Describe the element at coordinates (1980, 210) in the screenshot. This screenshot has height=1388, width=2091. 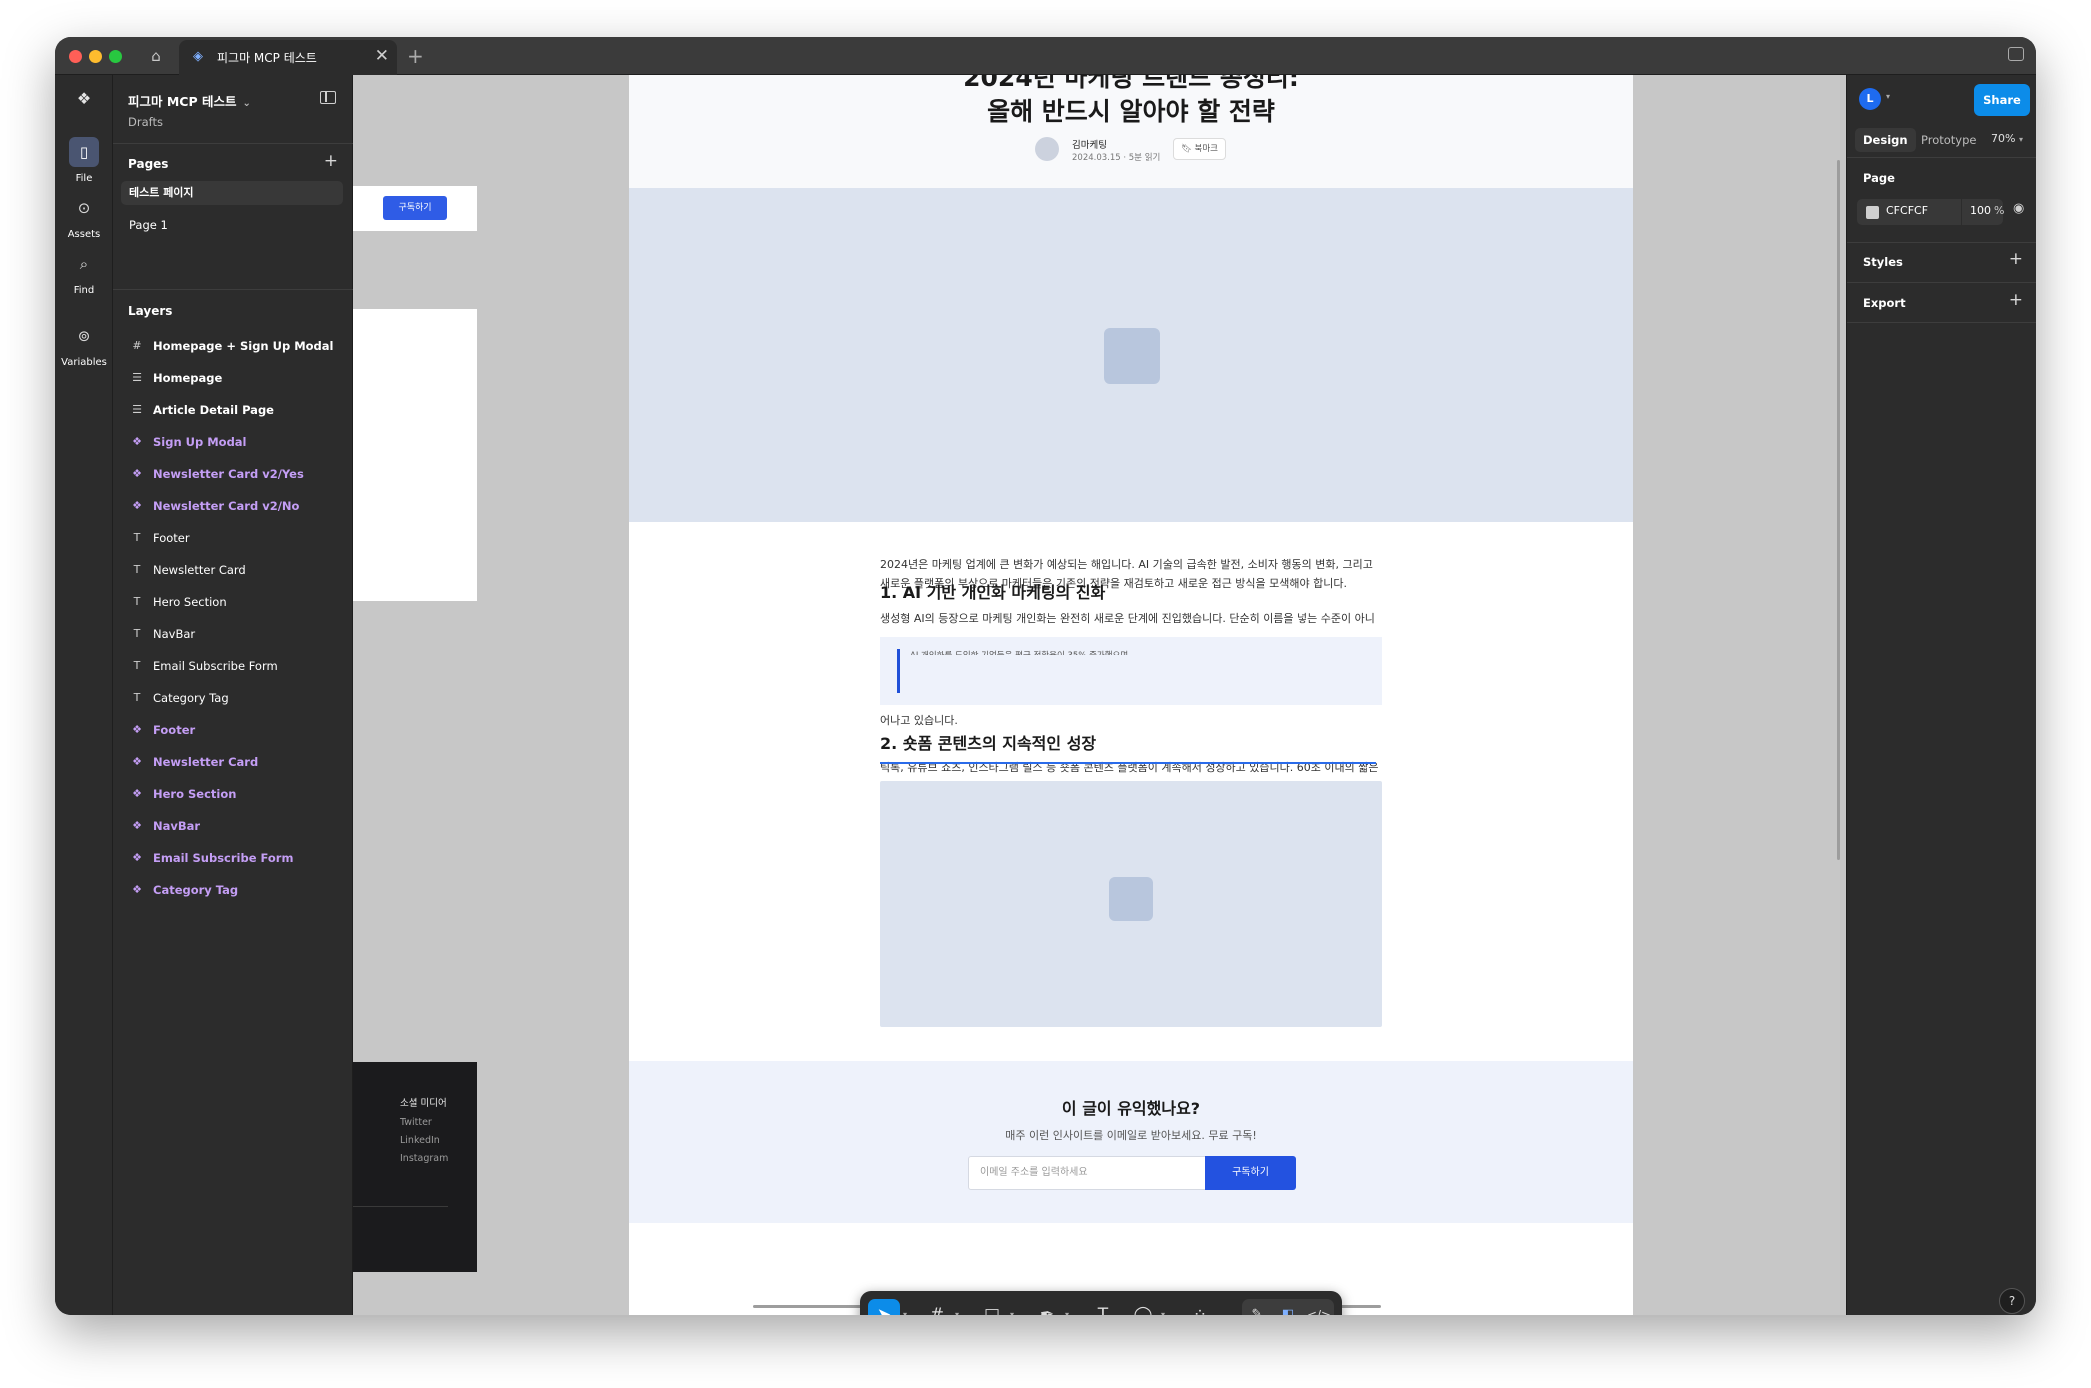
I see `page-opacity: 100` at that location.